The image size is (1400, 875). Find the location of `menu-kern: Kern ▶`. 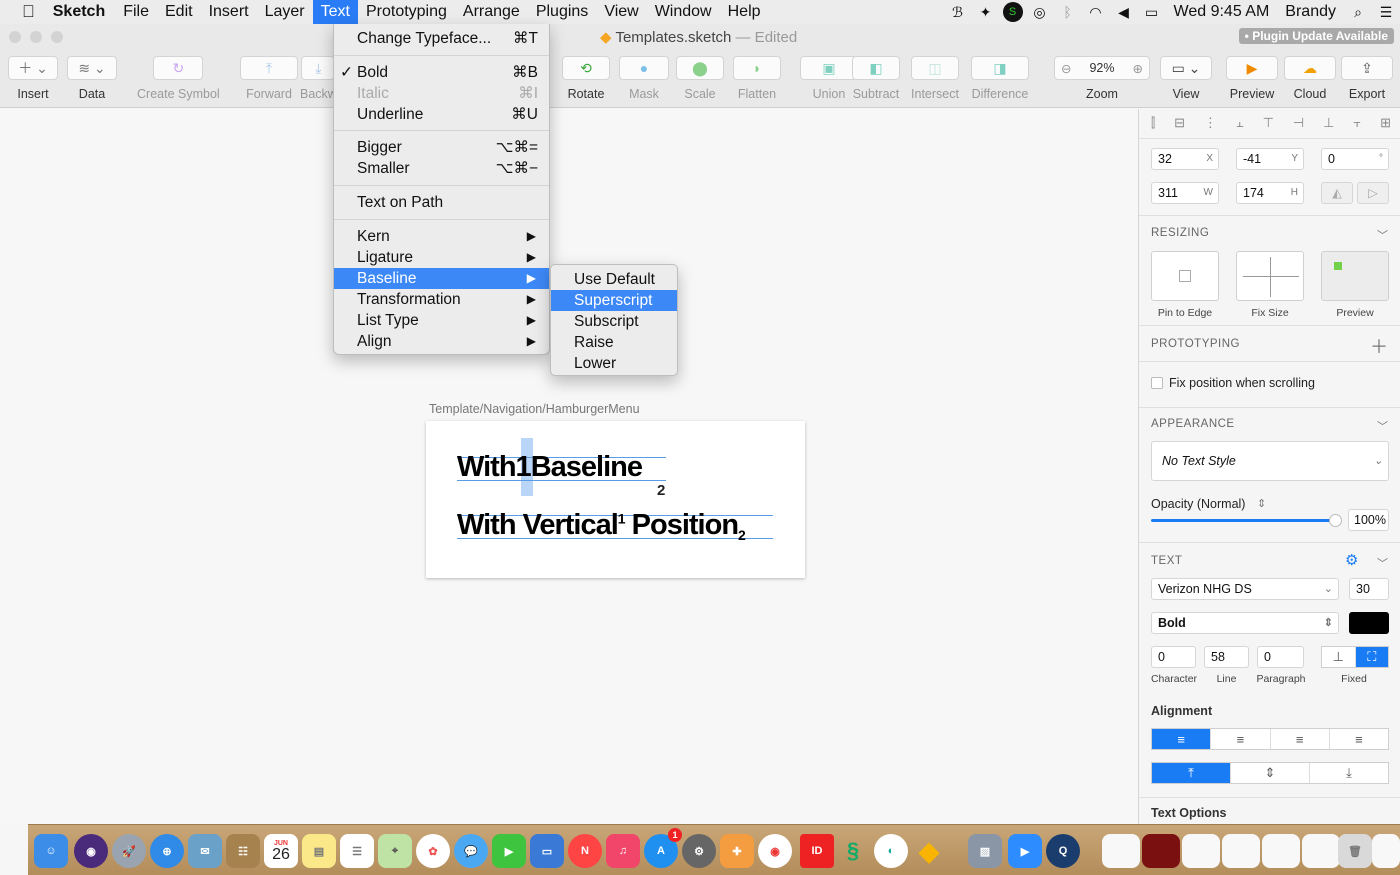

menu-kern: Kern ▶ is located at coordinates (441, 236).